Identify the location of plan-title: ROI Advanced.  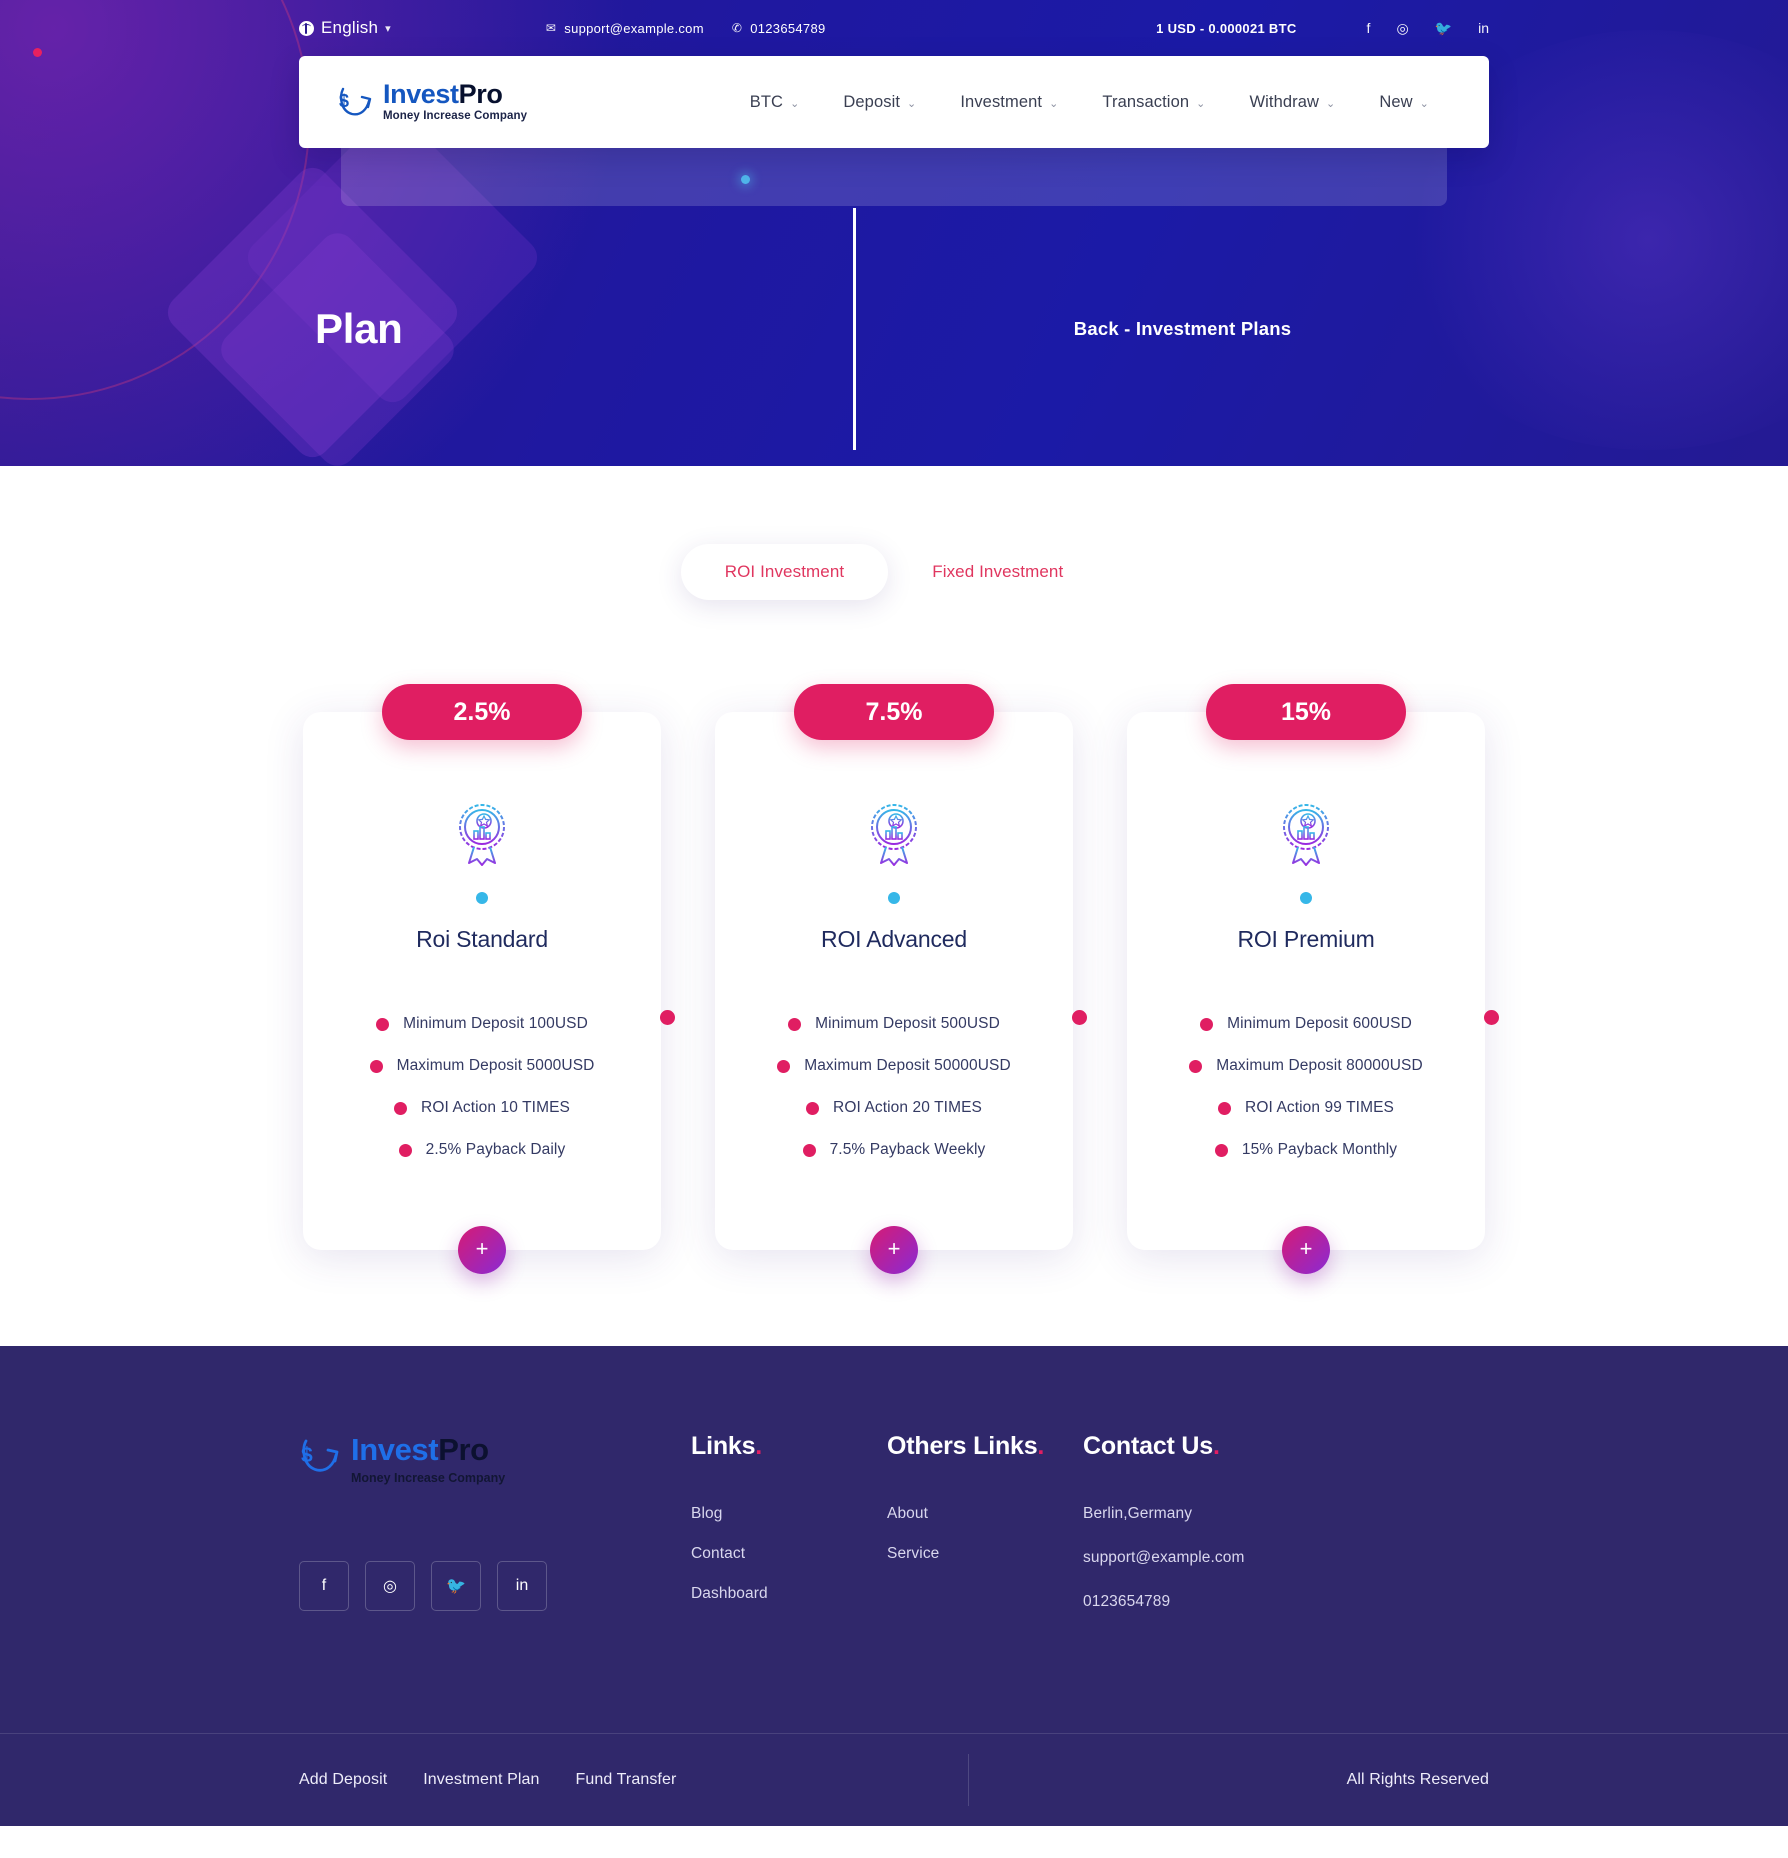
(894, 939).